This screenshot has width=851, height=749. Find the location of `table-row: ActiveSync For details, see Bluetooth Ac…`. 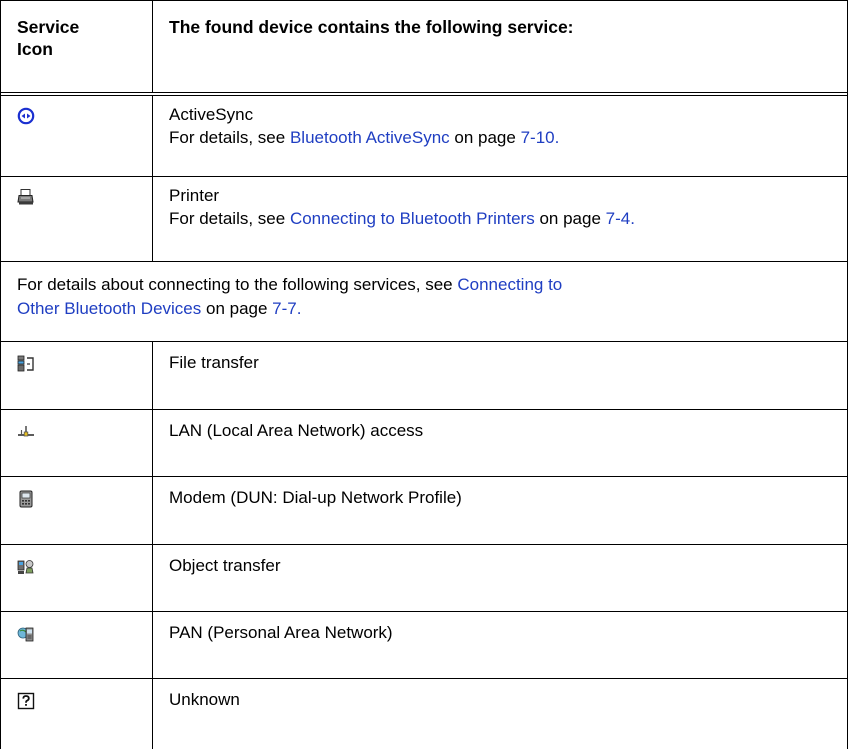

table-row: ActiveSync For details, see Bluetooth Ac… is located at coordinates (424, 134).